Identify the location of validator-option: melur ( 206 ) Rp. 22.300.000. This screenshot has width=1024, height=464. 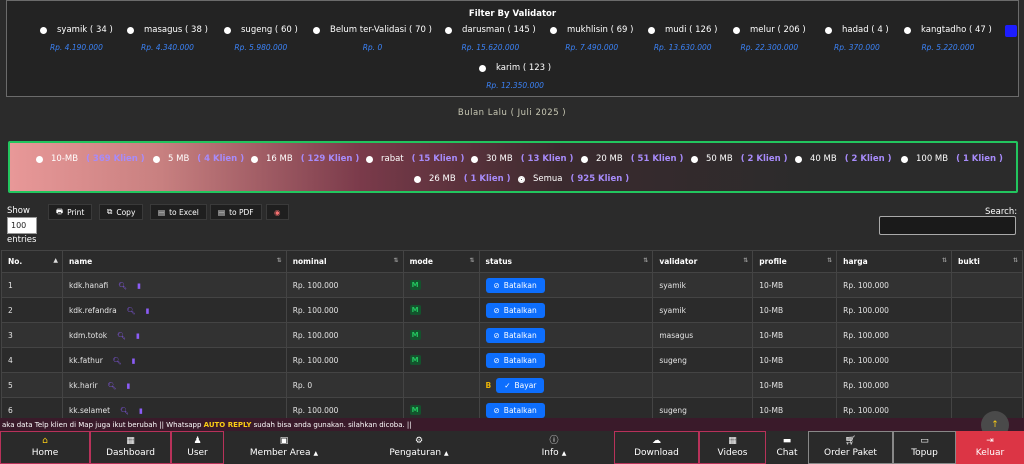
(769, 38).